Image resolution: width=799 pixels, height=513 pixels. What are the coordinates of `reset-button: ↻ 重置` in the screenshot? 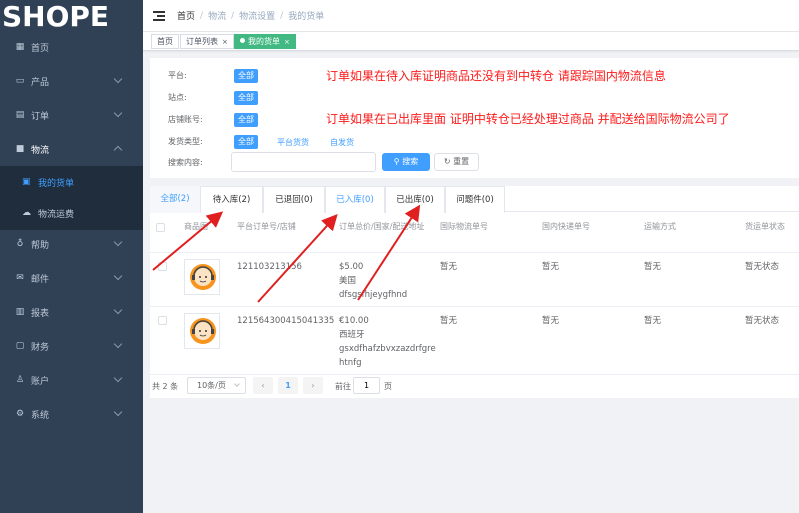 It's located at (456, 162).